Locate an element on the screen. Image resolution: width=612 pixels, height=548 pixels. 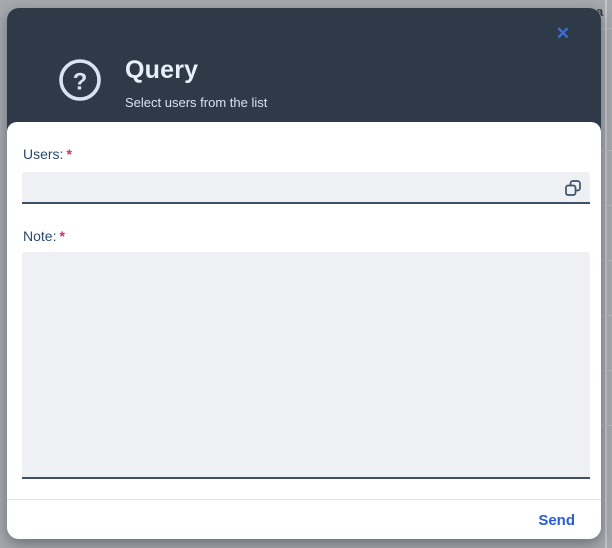
users-input is located at coordinates (306, 188).